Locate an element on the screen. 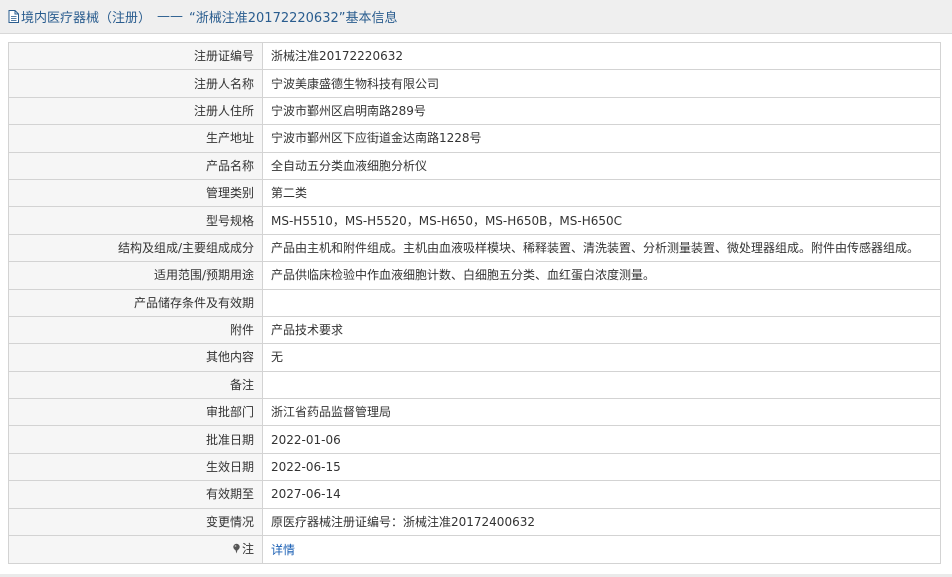 Image resolution: width=952 pixels, height=577 pixels. table-row: 管理类别 第二类 is located at coordinates (474, 193).